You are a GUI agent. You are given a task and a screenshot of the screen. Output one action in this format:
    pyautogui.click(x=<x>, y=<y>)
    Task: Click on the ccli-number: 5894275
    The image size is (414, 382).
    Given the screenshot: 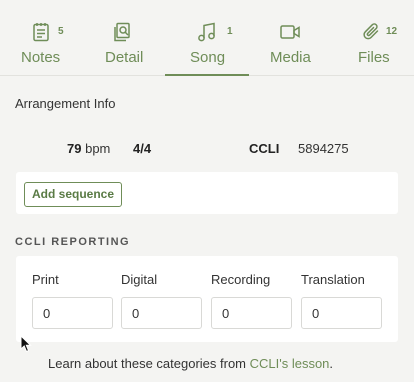 What is the action you would take?
    pyautogui.click(x=323, y=148)
    